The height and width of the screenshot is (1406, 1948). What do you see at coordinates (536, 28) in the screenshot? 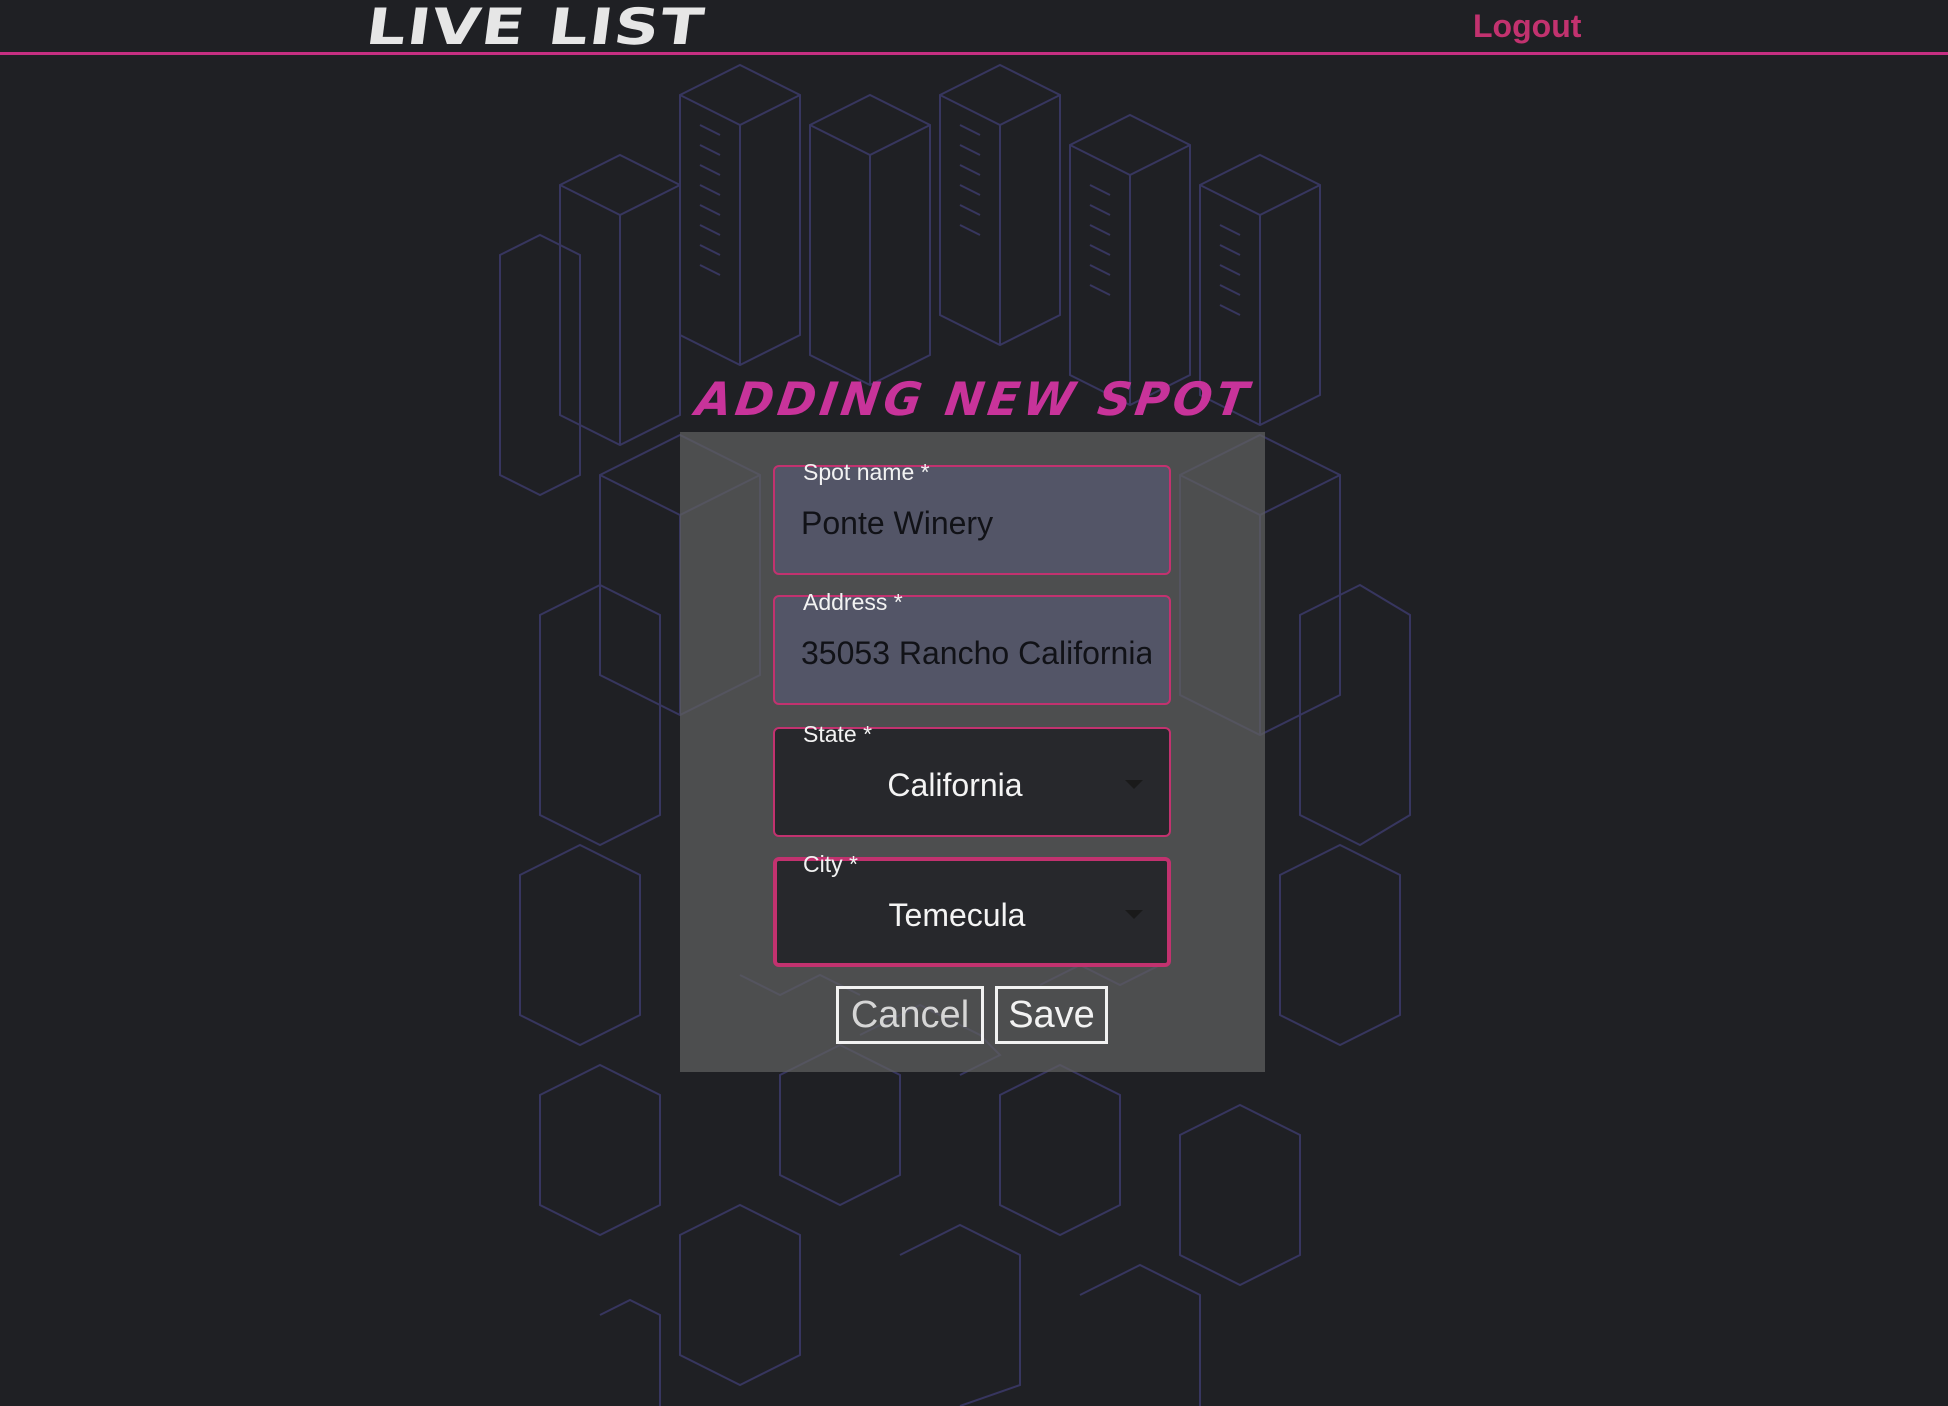
I see `app-logo: LIVE LIST` at bounding box center [536, 28].